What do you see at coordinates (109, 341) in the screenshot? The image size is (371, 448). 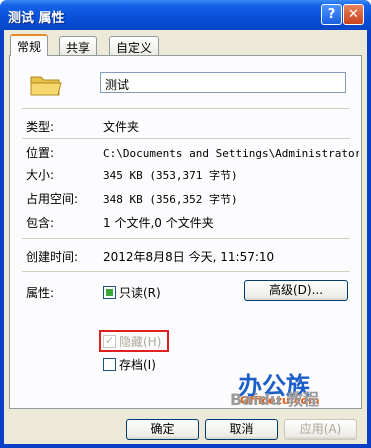 I see `hidden-check-icon` at bounding box center [109, 341].